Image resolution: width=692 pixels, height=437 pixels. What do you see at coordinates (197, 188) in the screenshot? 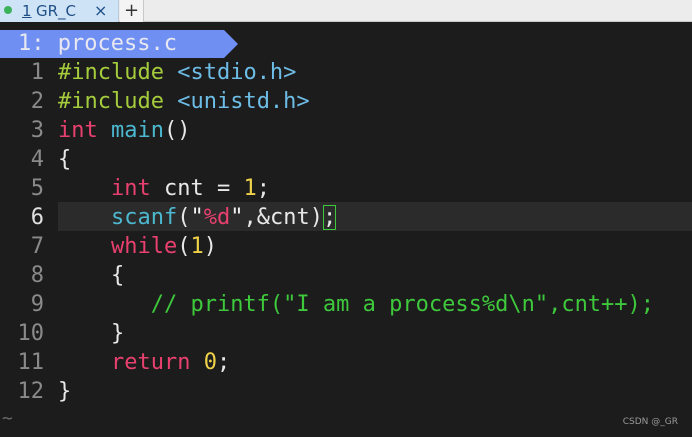
I see `token-pl: cnt =` at bounding box center [197, 188].